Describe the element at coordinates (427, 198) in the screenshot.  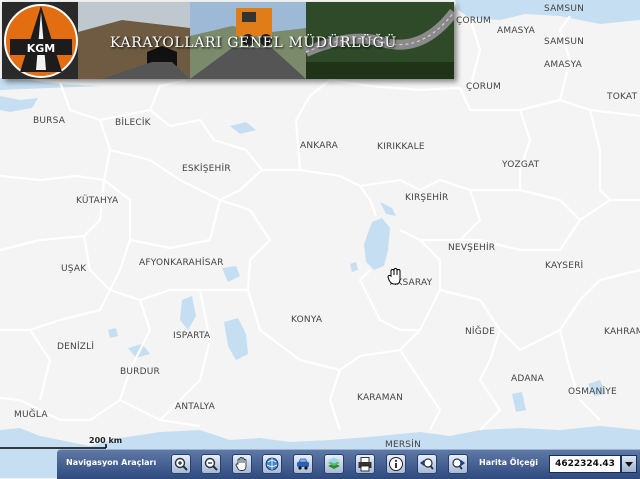
I see `city-label: KIRŞEHİR` at that location.